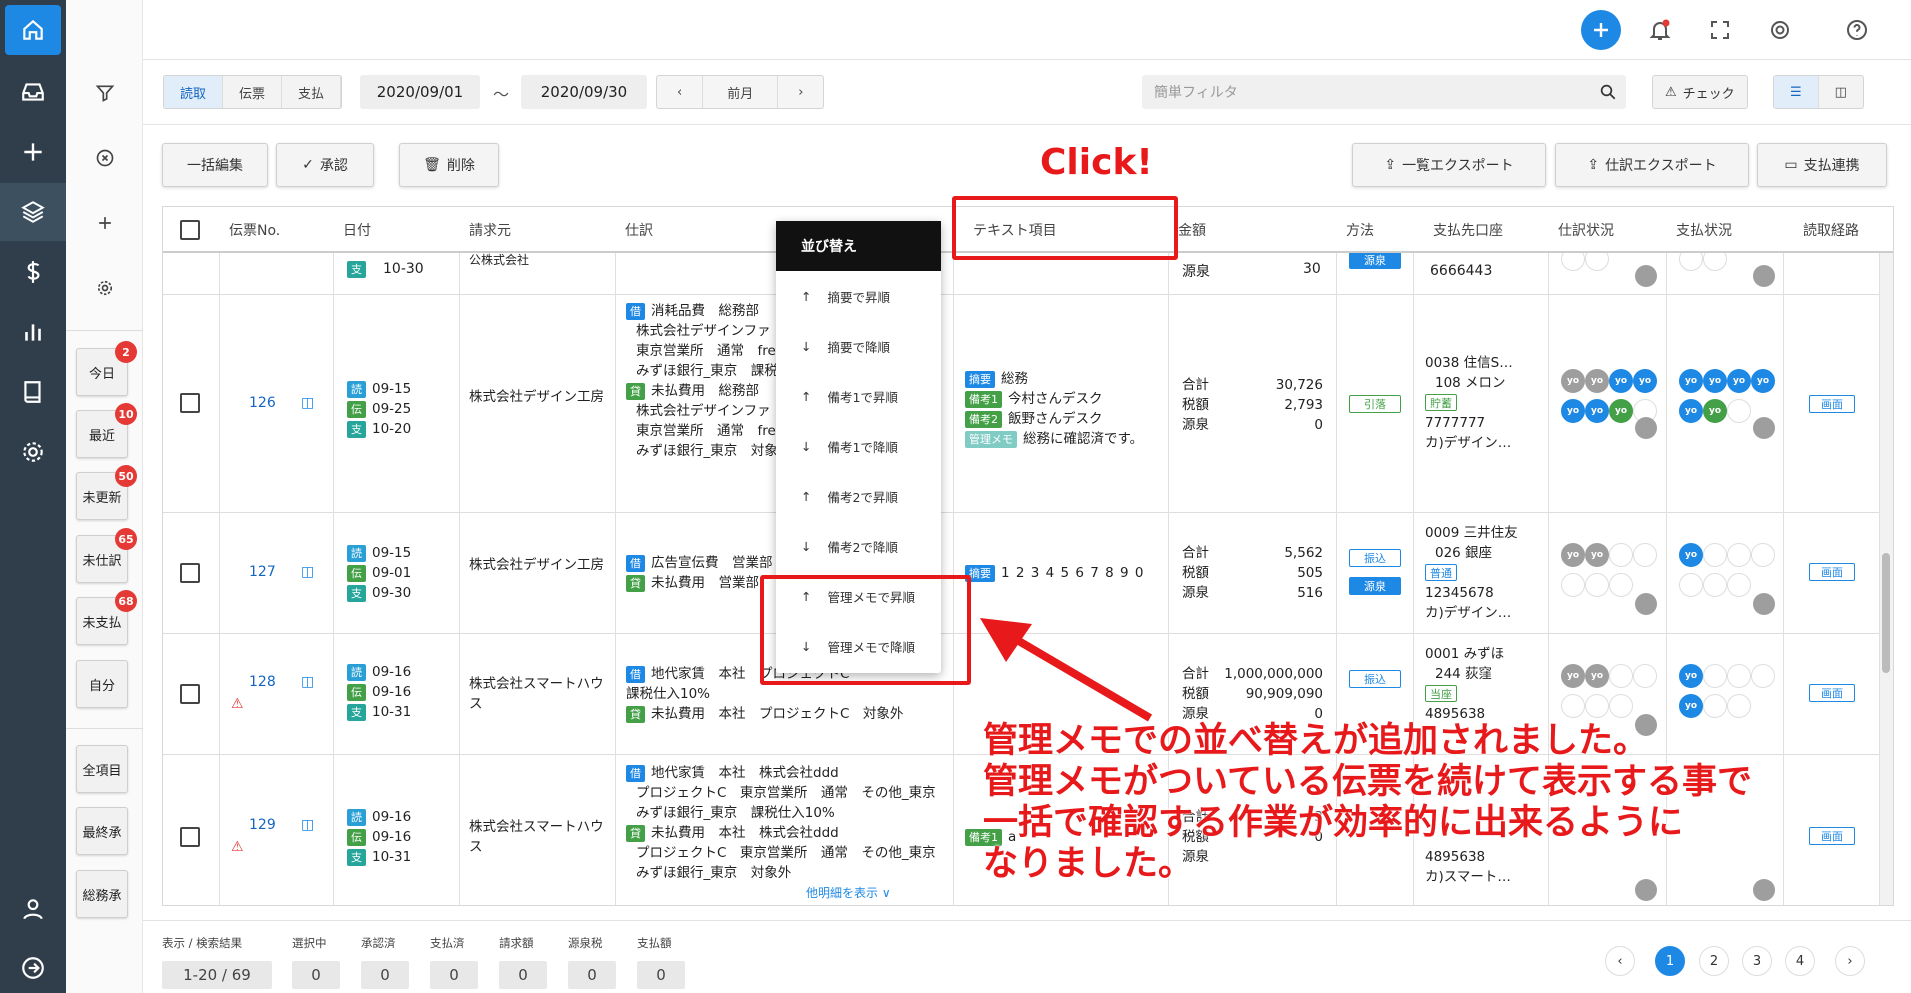 The width and height of the screenshot is (1911, 993). I want to click on journal-line: 広告宣伝費 営業部, so click(712, 563).